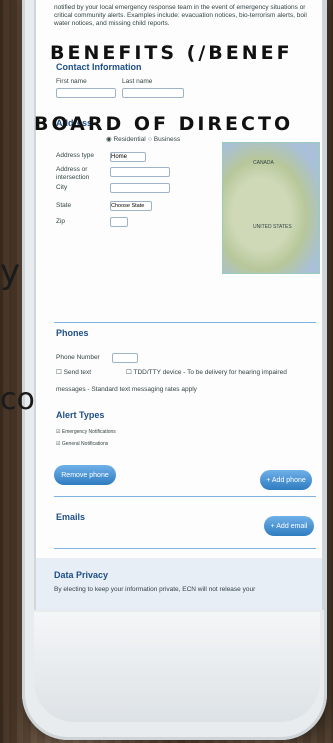 This screenshot has height=743, width=333. Describe the element at coordinates (77, 372) in the screenshot. I see `send-text-label: Send text` at that location.